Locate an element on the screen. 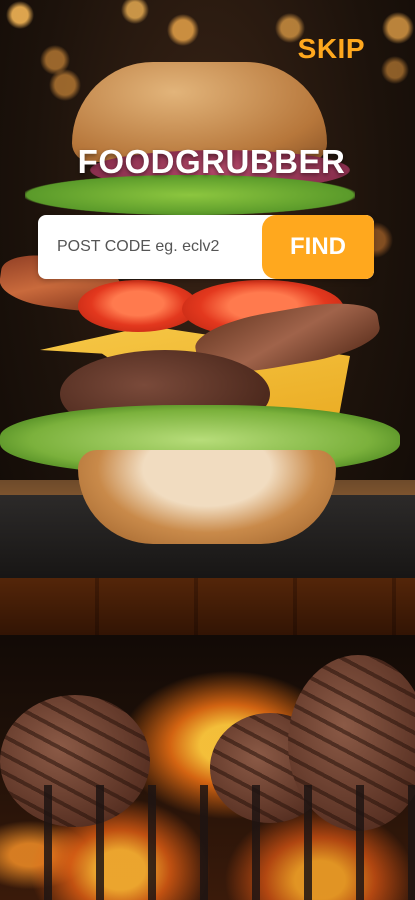 This screenshot has width=415, height=900. postcode-input is located at coordinates (150, 247).